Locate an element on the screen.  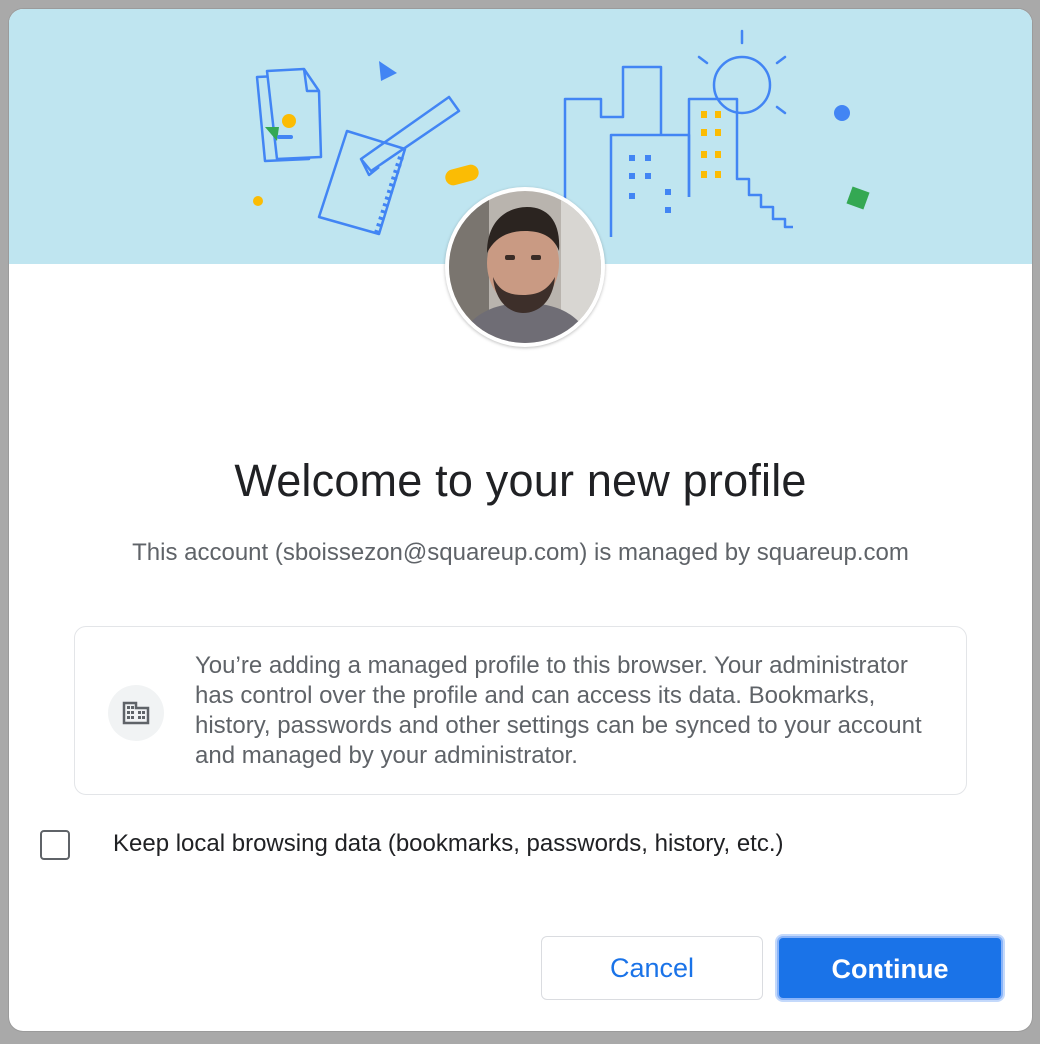
avatar-photo is located at coordinates (525, 267).